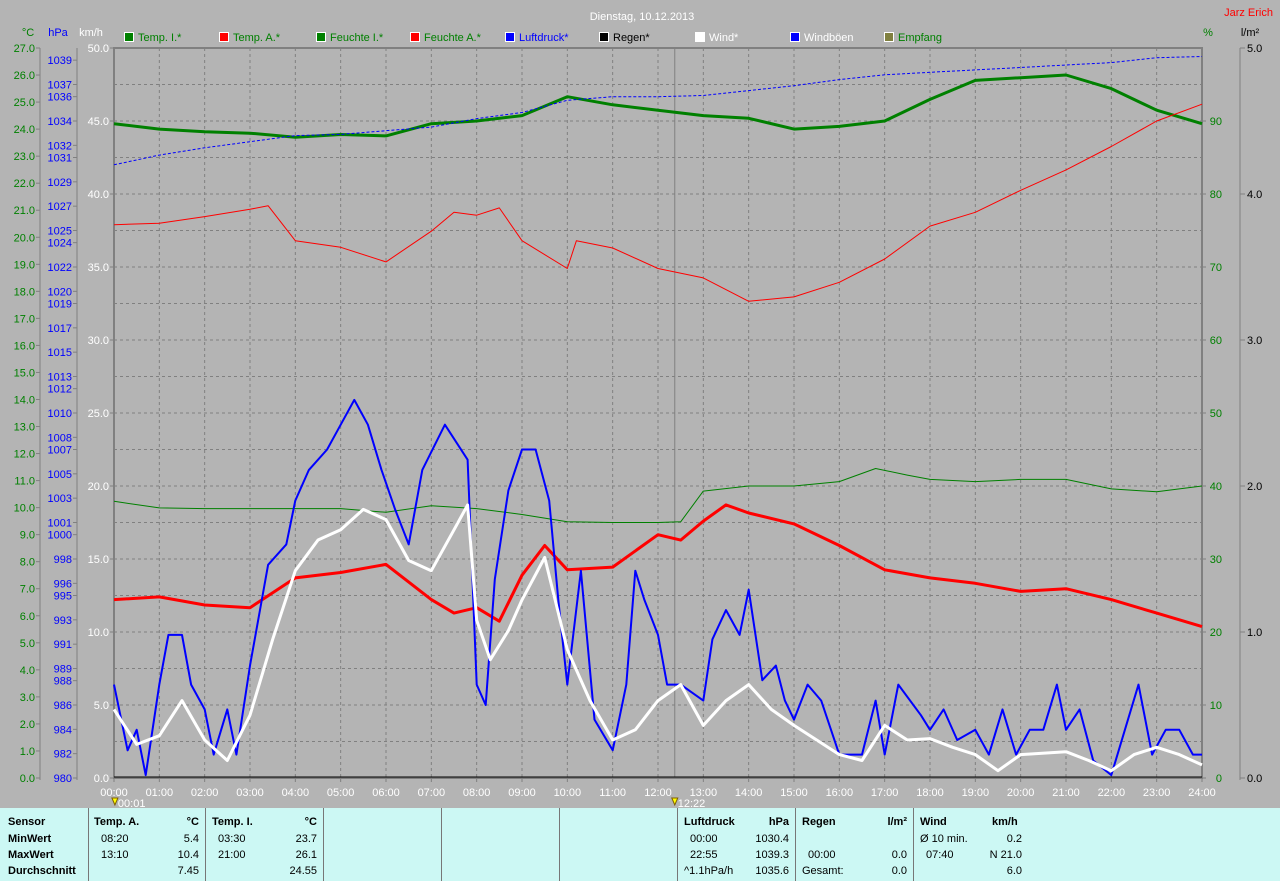 Image resolution: width=1280 pixels, height=881 pixels. I want to click on x-tick-label: 10:00, so click(568, 793).